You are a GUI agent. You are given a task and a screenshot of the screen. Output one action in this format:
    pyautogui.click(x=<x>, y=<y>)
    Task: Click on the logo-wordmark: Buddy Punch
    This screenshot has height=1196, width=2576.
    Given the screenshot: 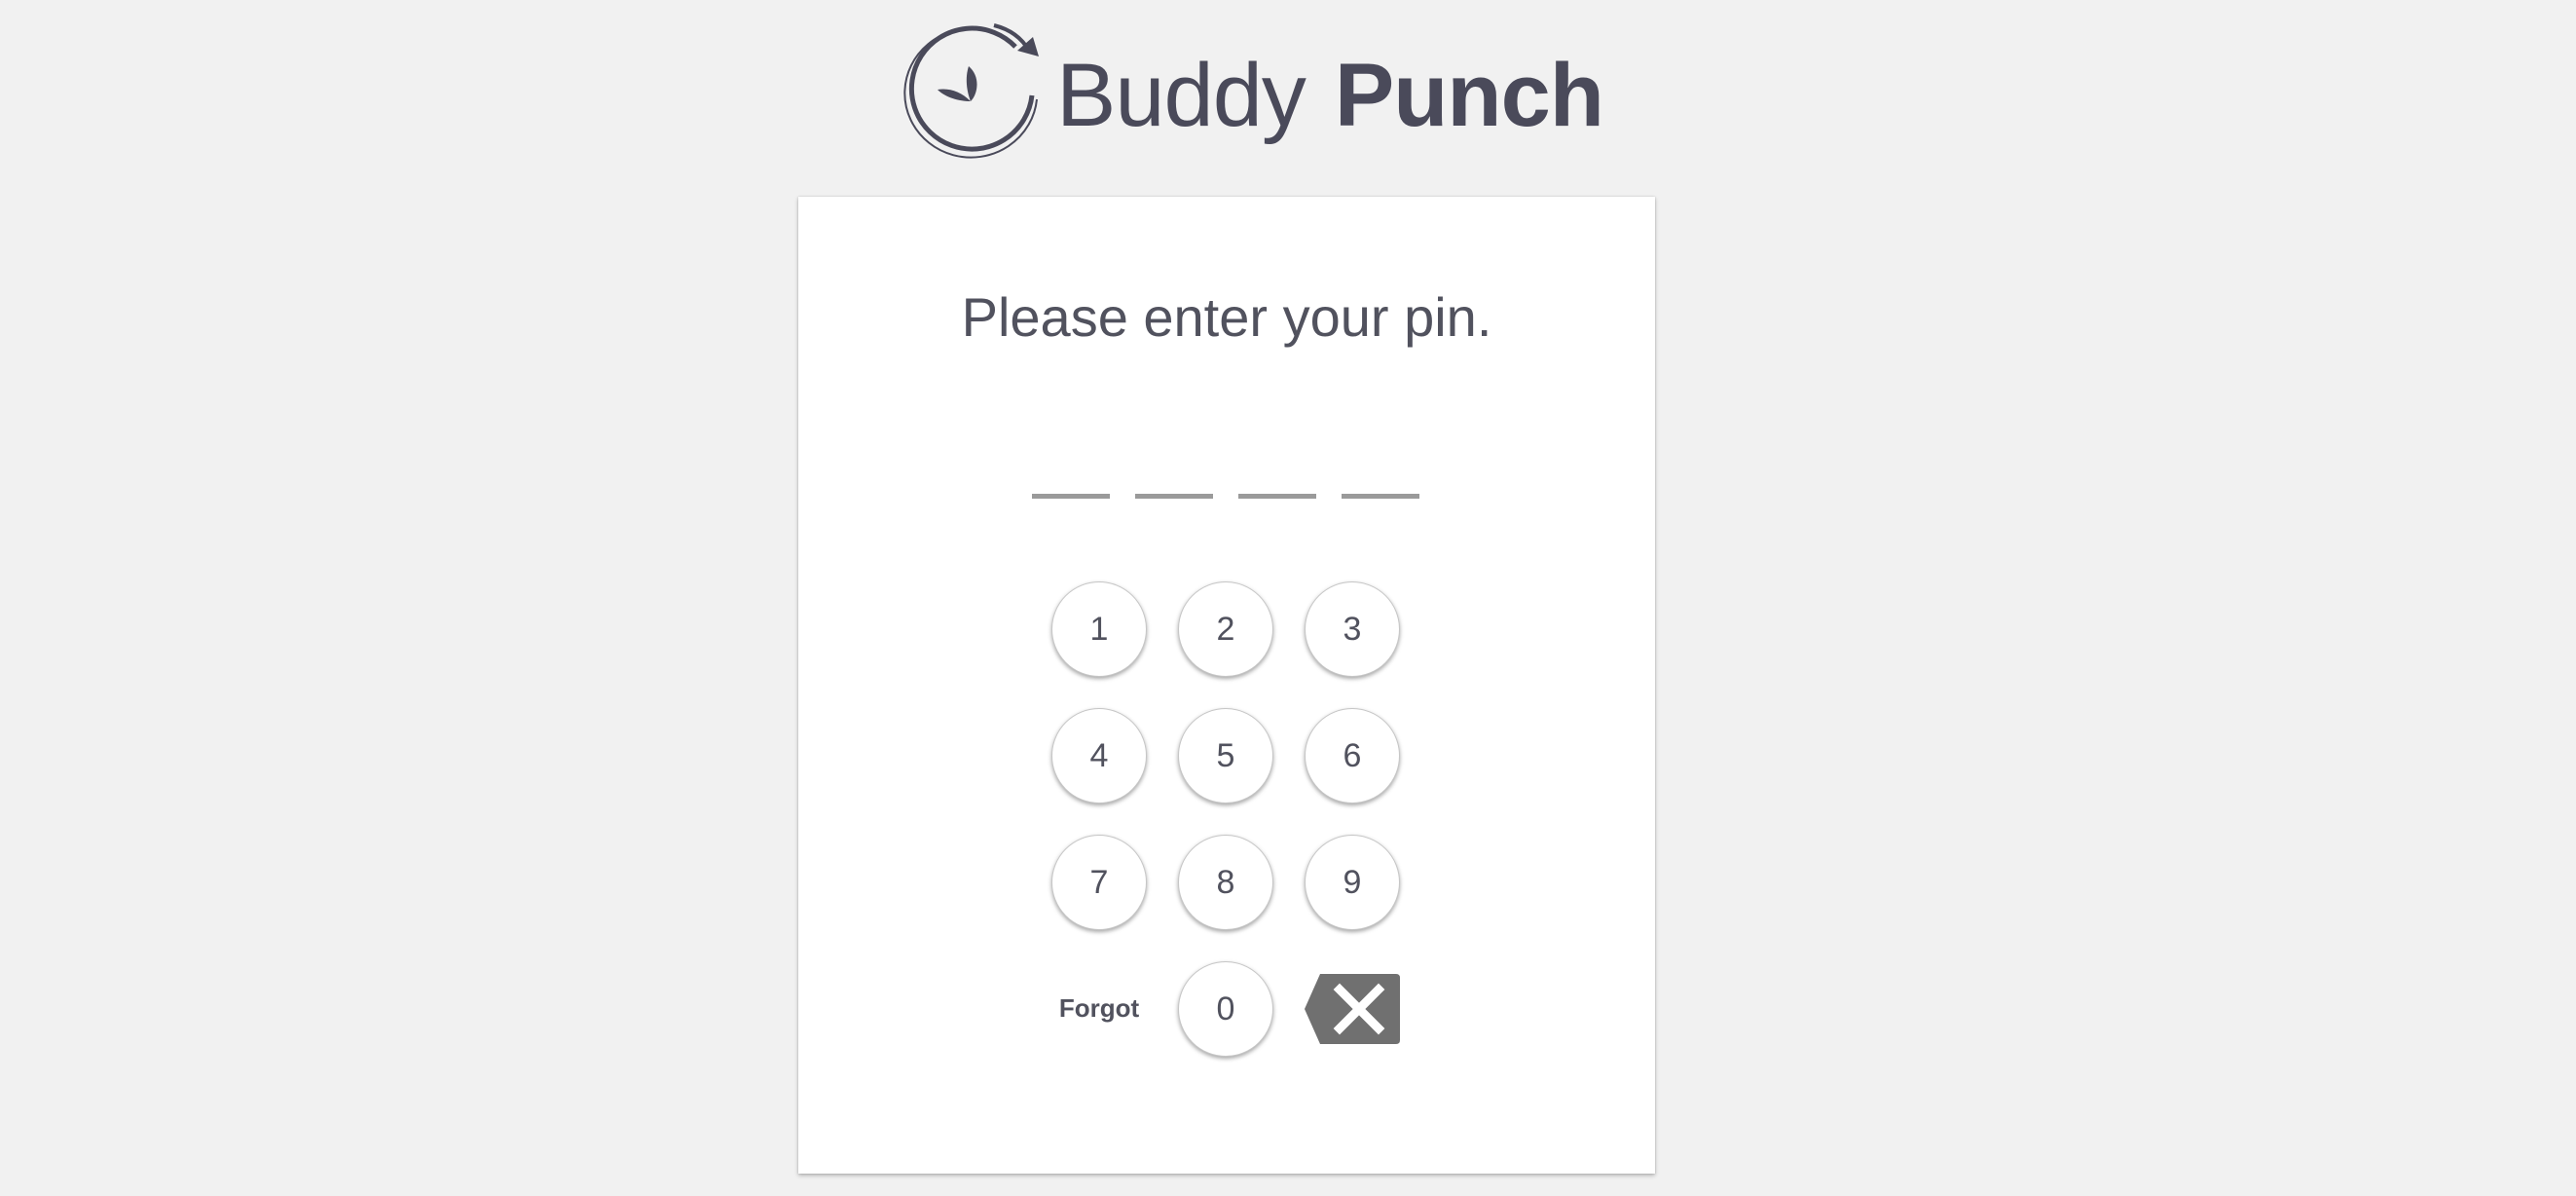 What is the action you would take?
    pyautogui.click(x=1330, y=95)
    